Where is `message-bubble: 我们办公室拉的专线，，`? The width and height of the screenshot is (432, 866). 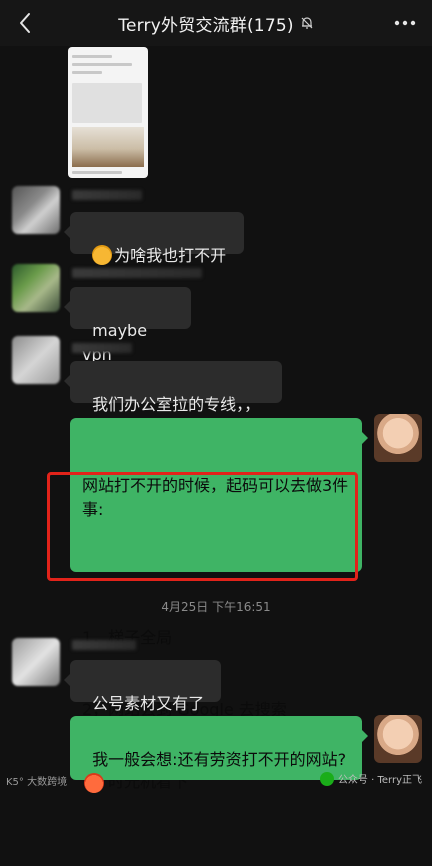
message-bubble: 我们办公室拉的专线，， is located at coordinates (173, 387).